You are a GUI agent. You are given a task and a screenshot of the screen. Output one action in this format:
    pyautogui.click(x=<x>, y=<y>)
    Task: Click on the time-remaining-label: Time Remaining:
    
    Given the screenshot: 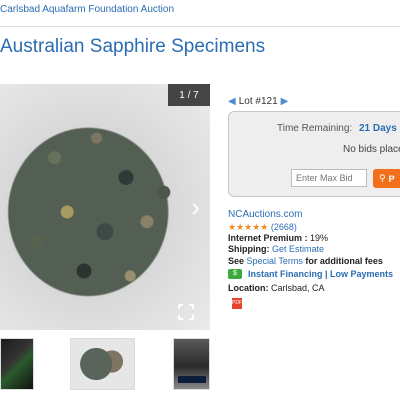 What is the action you would take?
    pyautogui.click(x=315, y=128)
    